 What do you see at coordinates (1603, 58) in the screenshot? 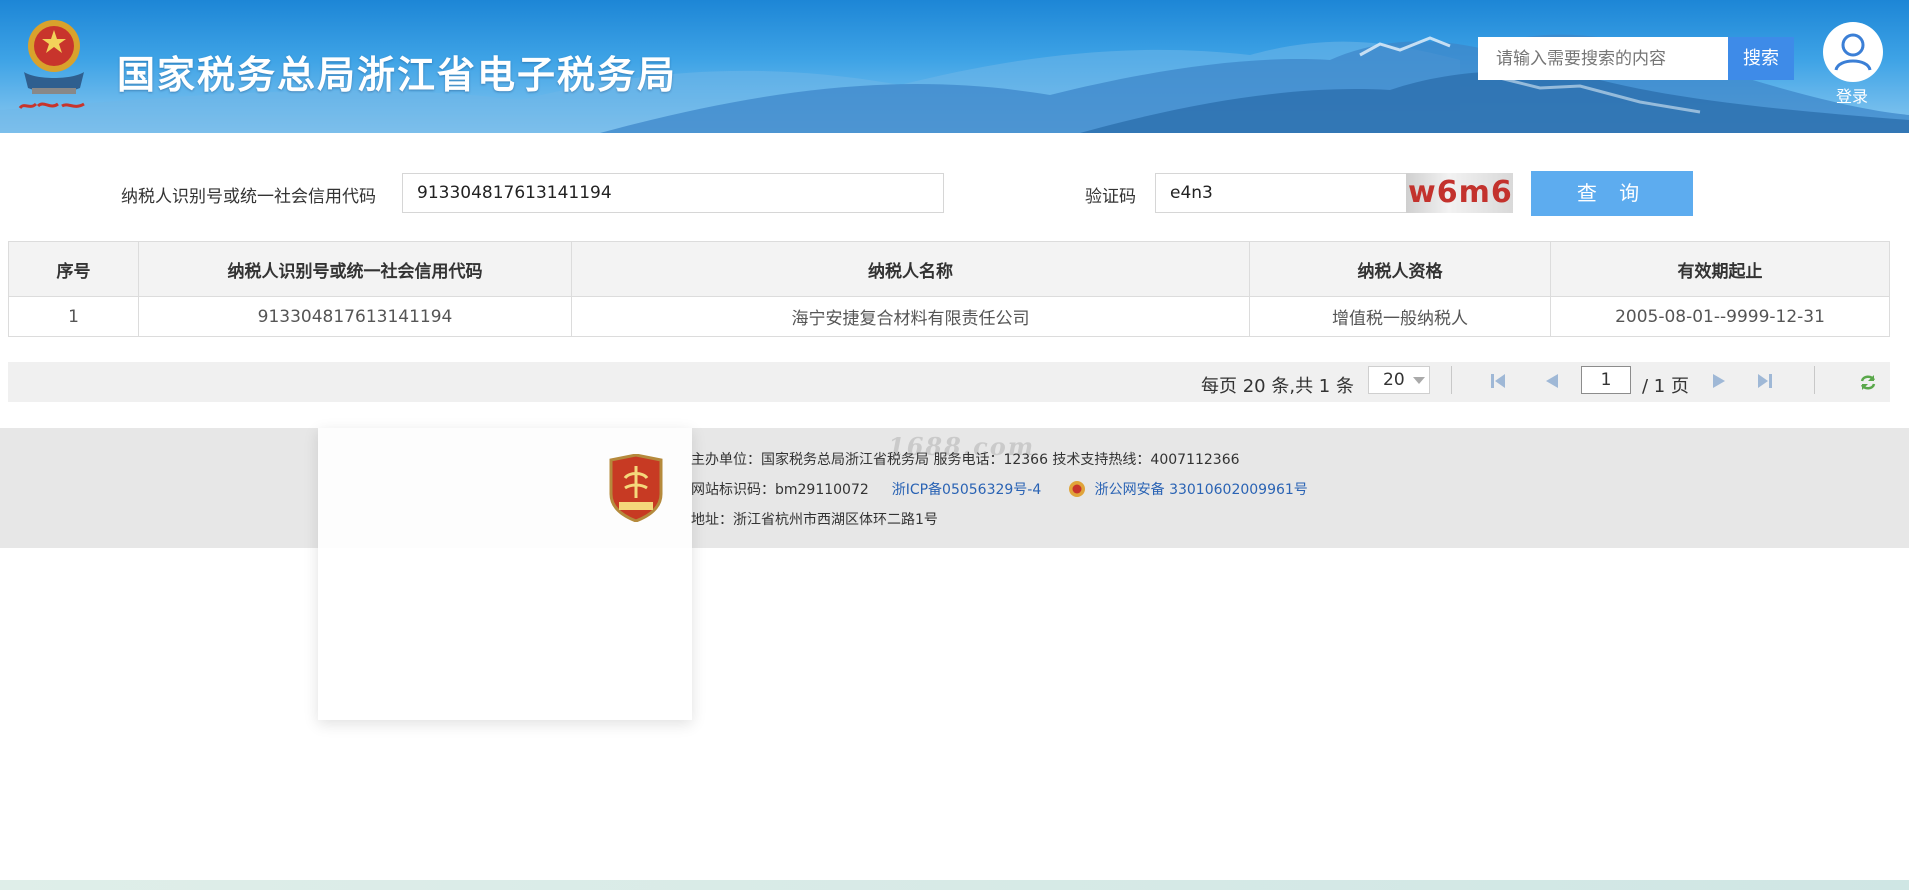
I see `search-input` at bounding box center [1603, 58].